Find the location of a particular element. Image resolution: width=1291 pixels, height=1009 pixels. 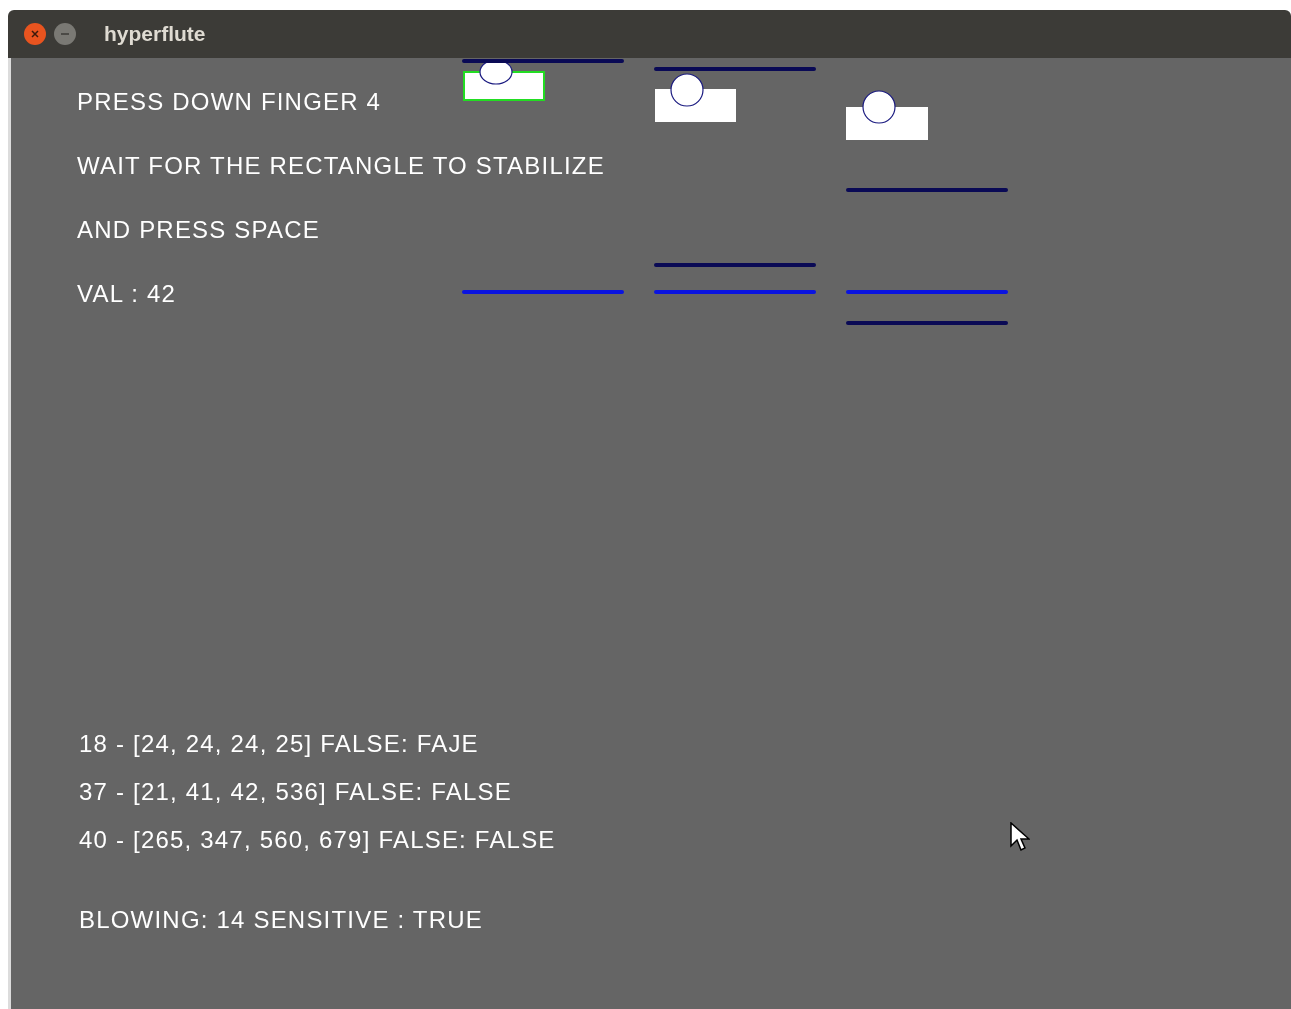

status-text: BLOWING: 14 SENSITIVE : TRUE is located at coordinates (281, 920).